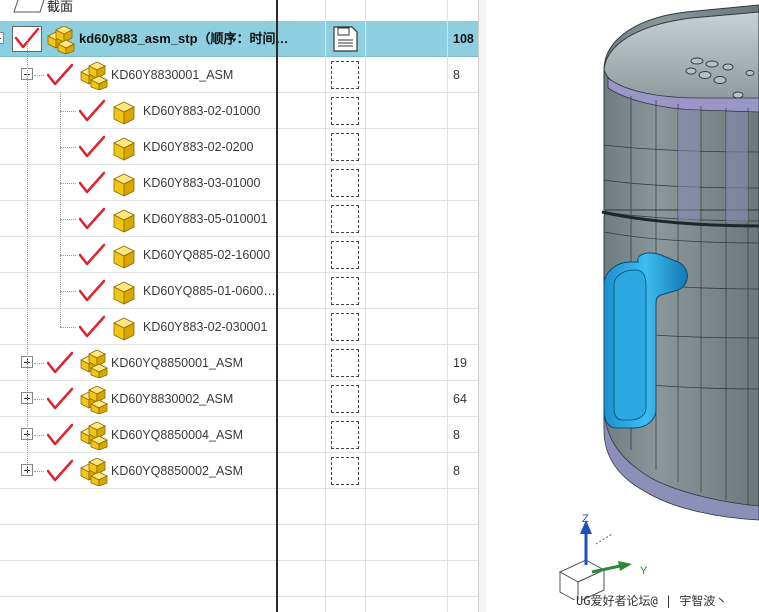  What do you see at coordinates (172, 75) in the screenshot?
I see `tree-row-name: KD60Y8830001_ASM` at bounding box center [172, 75].